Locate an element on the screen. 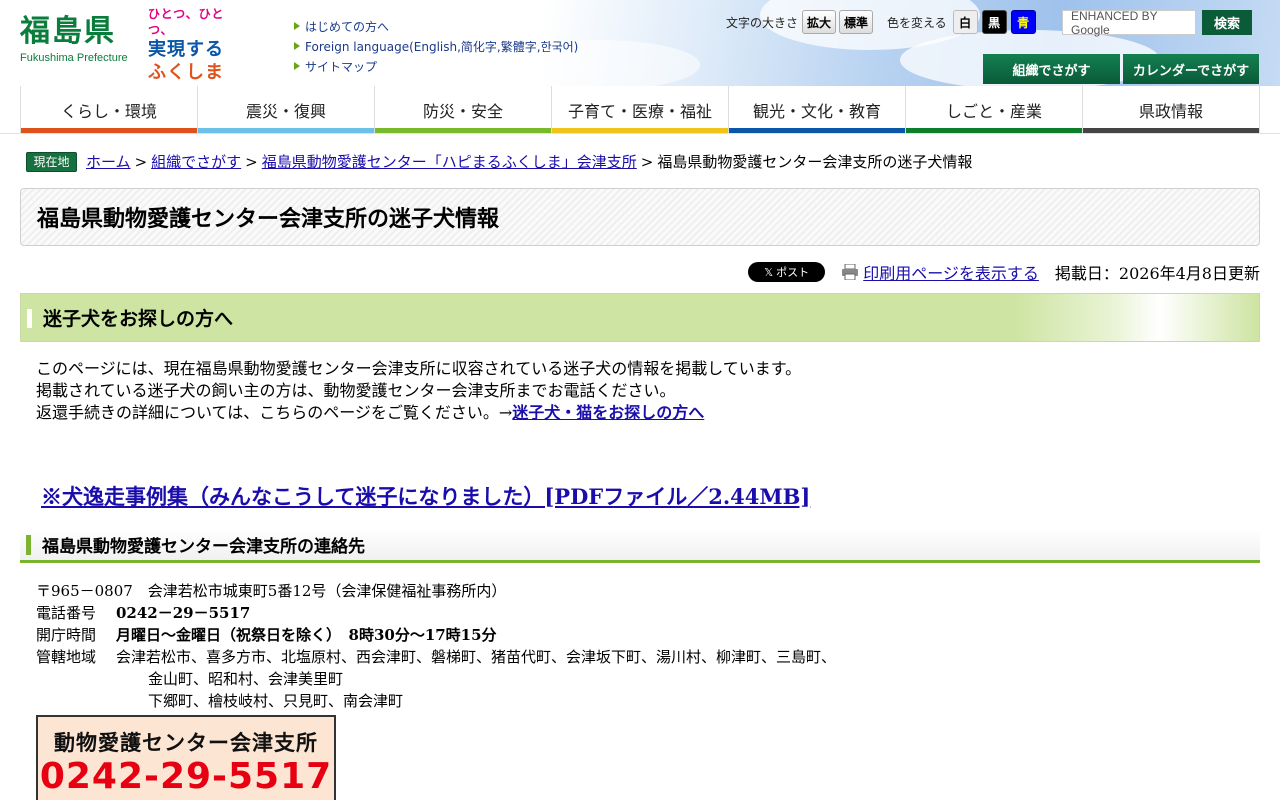 This screenshot has height=800, width=1280. nav-item-label: 県政情報 is located at coordinates (1170, 111).